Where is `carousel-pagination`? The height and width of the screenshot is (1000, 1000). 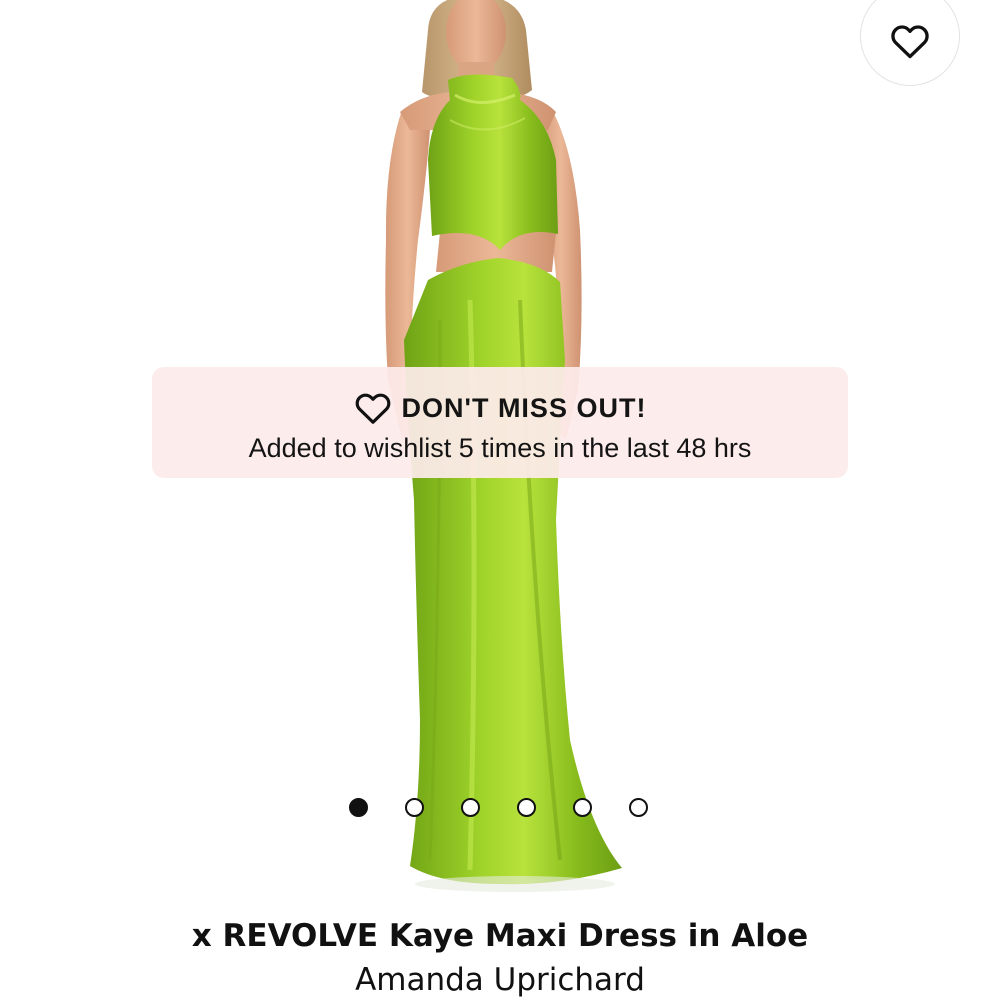 carousel-pagination is located at coordinates (498, 807).